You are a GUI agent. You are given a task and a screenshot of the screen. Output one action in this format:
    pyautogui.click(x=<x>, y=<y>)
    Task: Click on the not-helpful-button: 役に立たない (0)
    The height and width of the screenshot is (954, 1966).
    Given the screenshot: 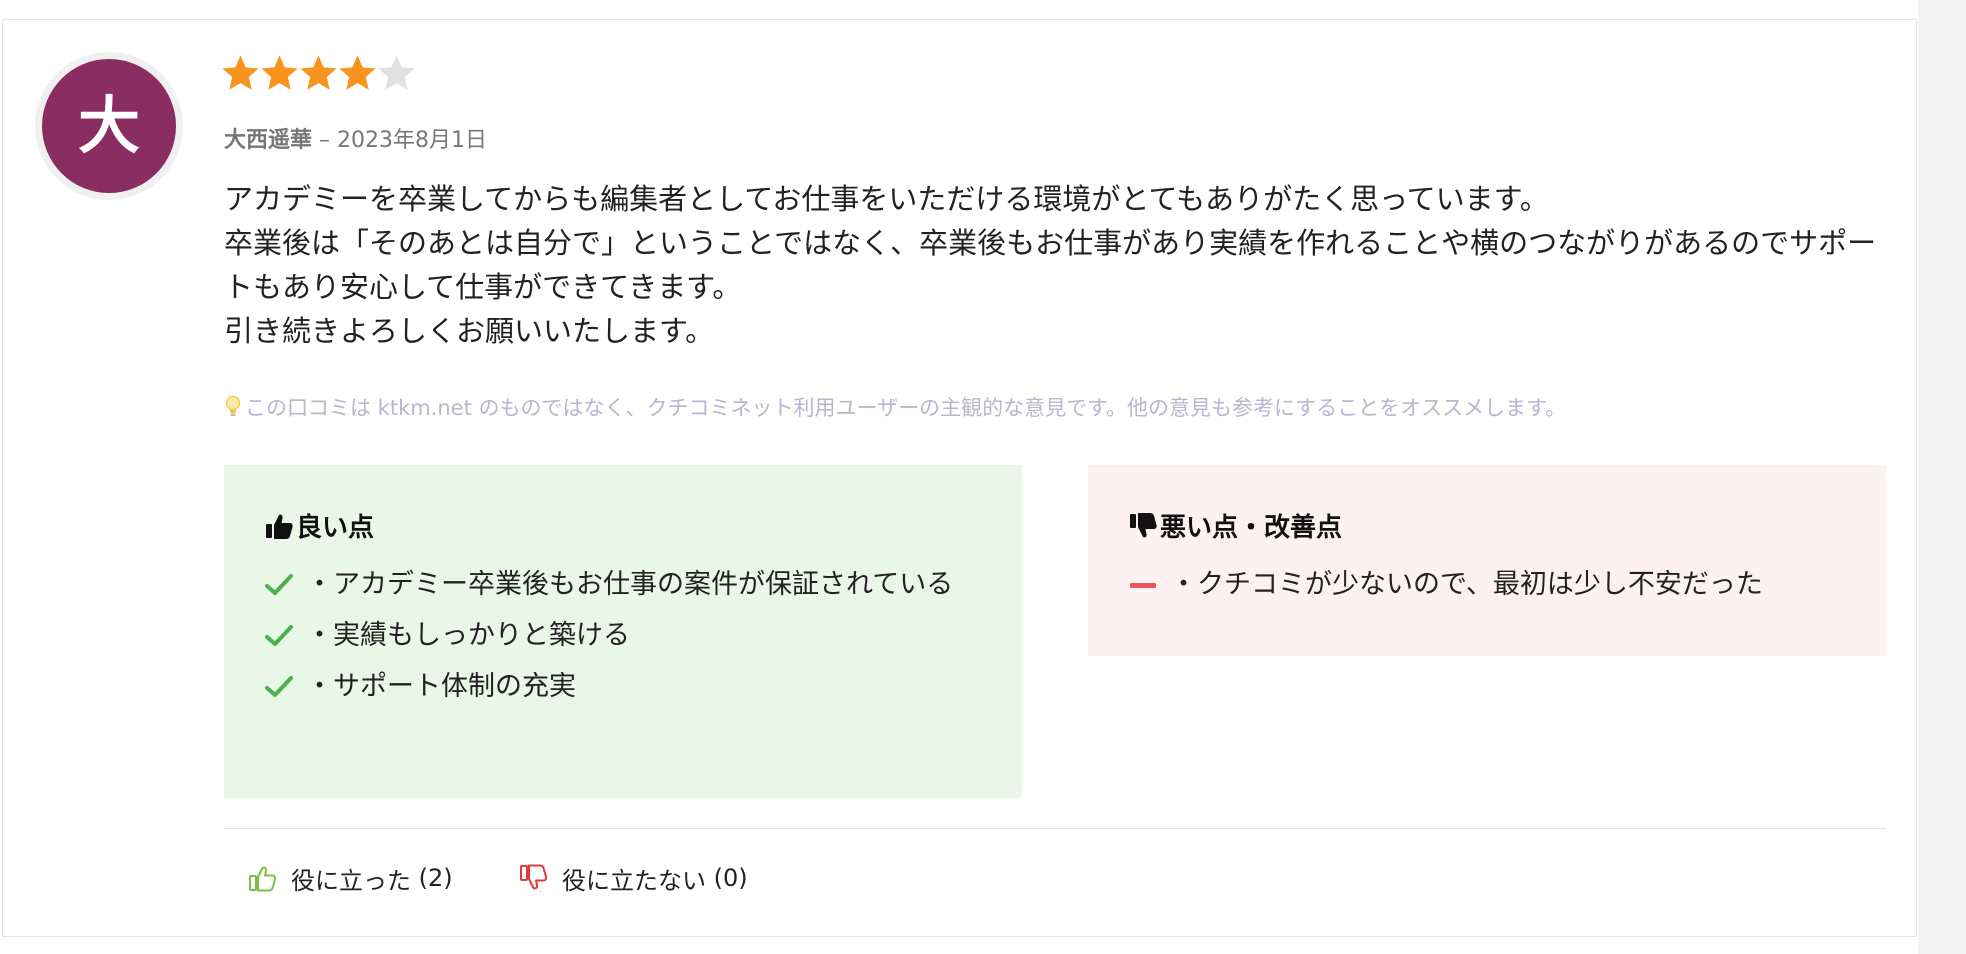 What is the action you would take?
    pyautogui.click(x=633, y=878)
    